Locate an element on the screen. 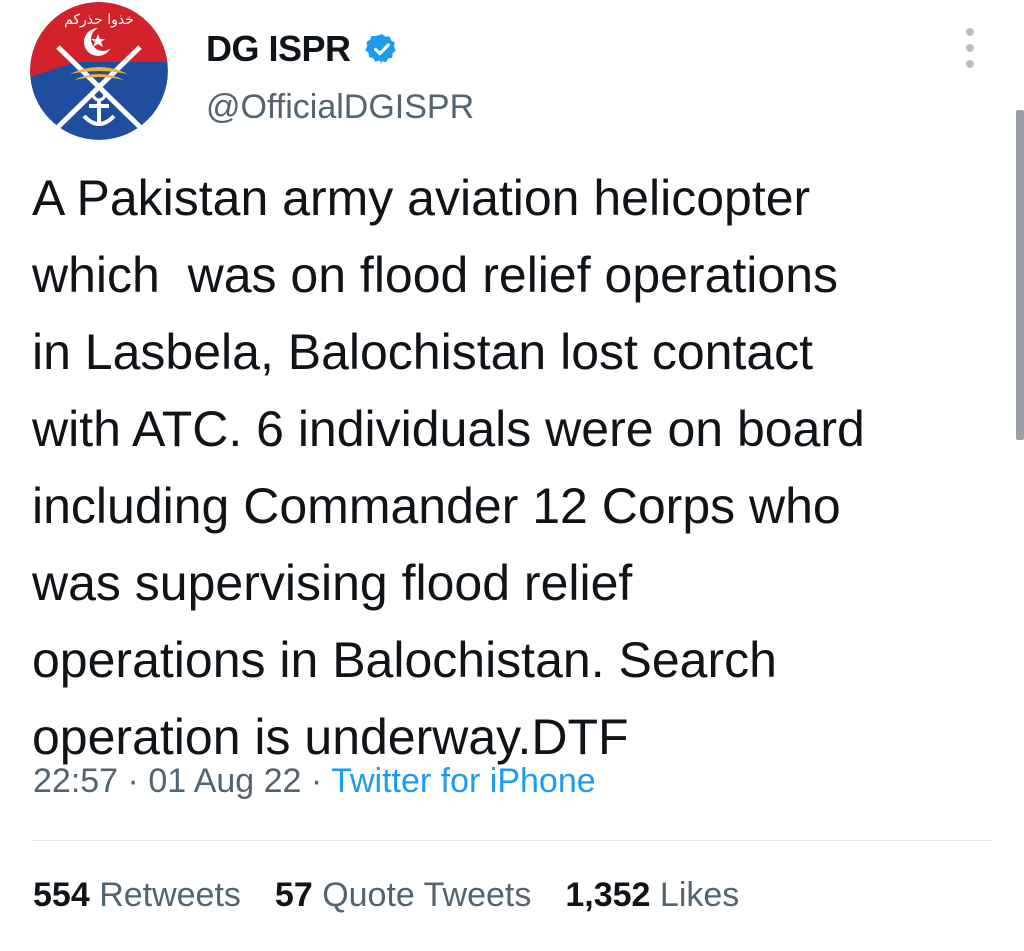  likes-label: Likes is located at coordinates (699, 895).